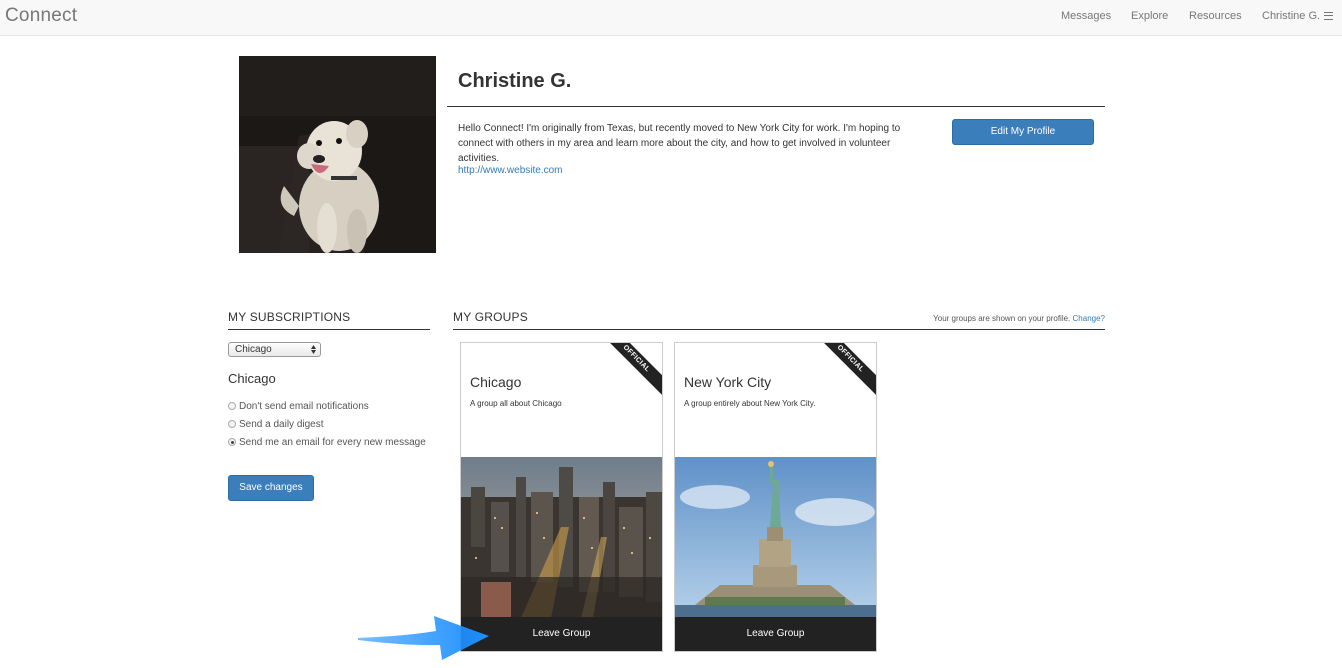 The height and width of the screenshot is (668, 1342). What do you see at coordinates (1023, 132) in the screenshot?
I see `edit-profile-button: Edit My Profile` at bounding box center [1023, 132].